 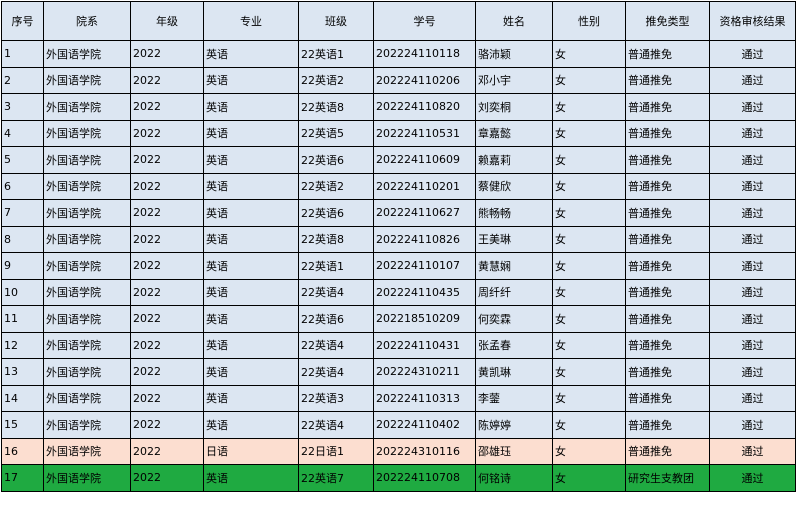 What do you see at coordinates (424, 133) in the screenshot?
I see `cell-student-id: 202224110531` at bounding box center [424, 133].